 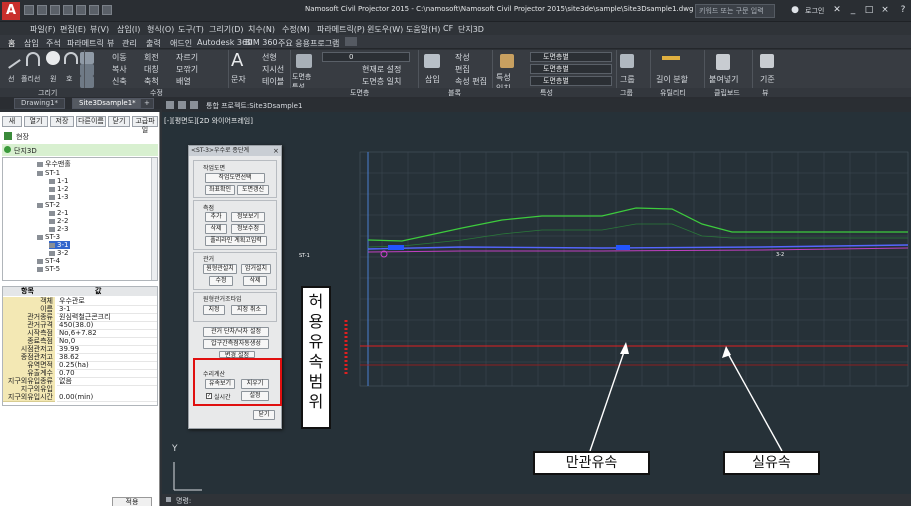 What do you see at coordinates (58, 213) in the screenshot?
I see `tree-node: 2-1` at bounding box center [58, 213].